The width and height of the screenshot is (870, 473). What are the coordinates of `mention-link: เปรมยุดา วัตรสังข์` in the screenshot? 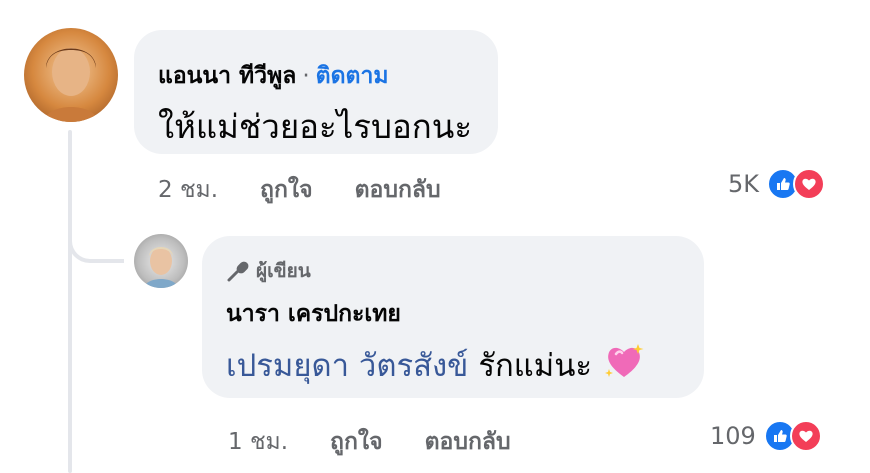 It's located at (347, 365).